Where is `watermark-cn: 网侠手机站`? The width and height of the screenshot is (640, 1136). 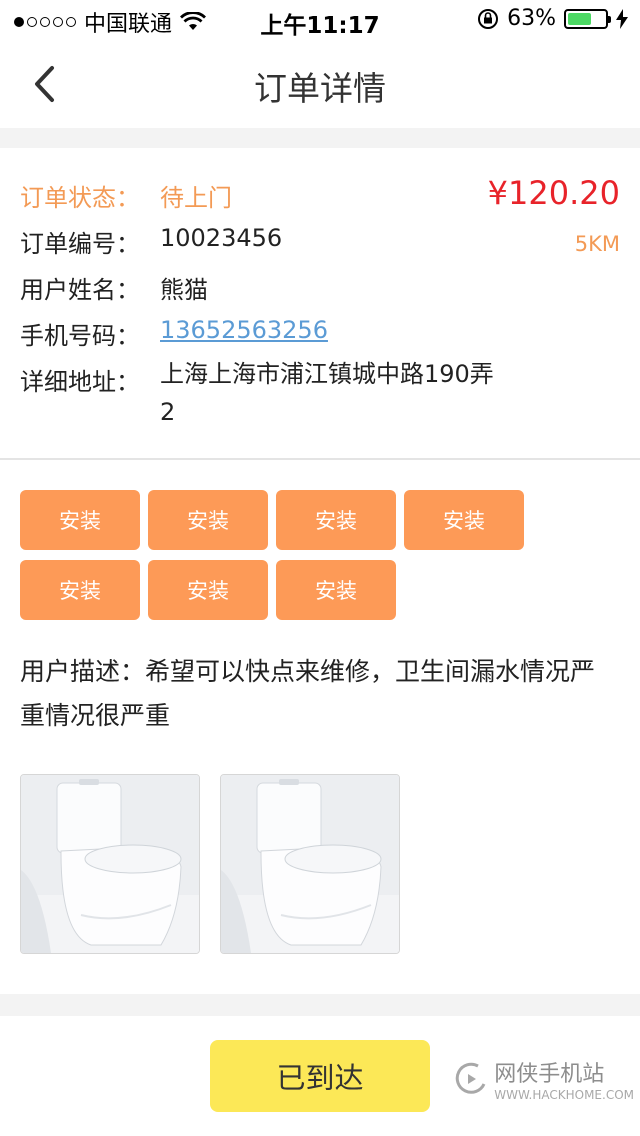 watermark-cn: 网侠手机站 is located at coordinates (549, 1074).